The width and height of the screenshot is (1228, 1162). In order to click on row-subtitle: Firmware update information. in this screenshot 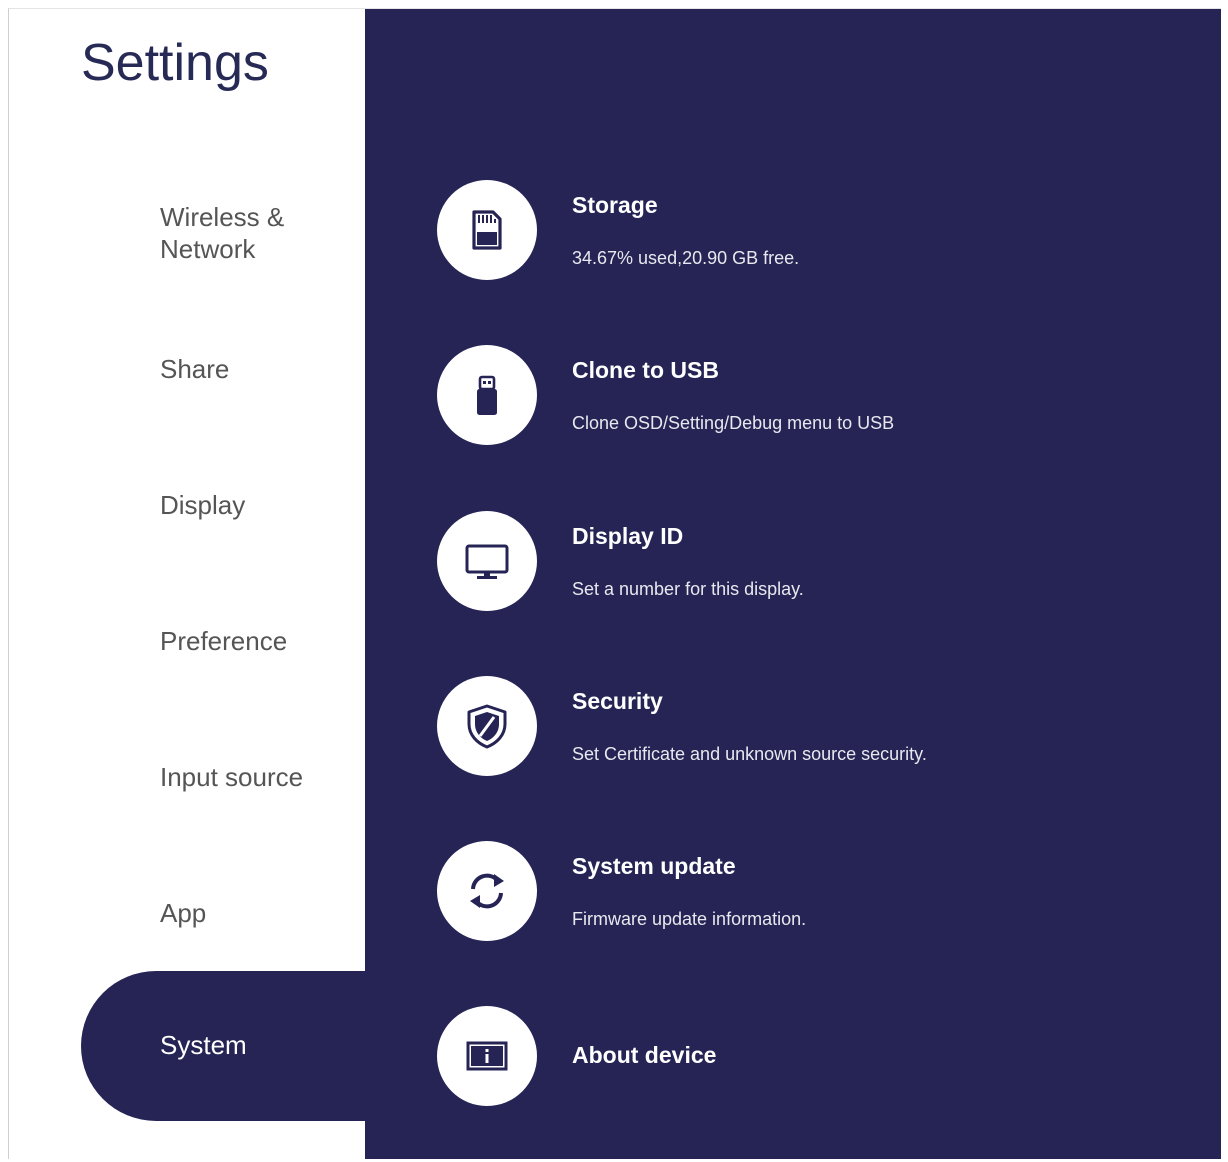, I will do `click(689, 919)`.